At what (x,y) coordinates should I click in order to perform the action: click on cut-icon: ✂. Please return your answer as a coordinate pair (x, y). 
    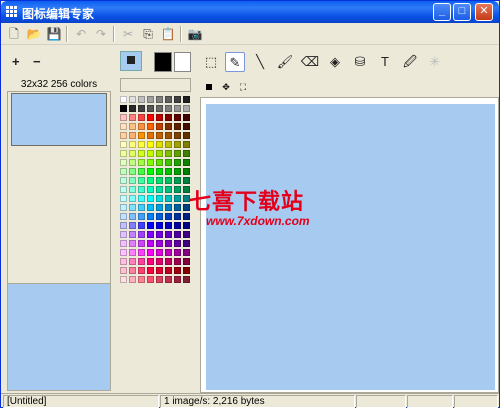
    Looking at the image, I should click on (128, 34).